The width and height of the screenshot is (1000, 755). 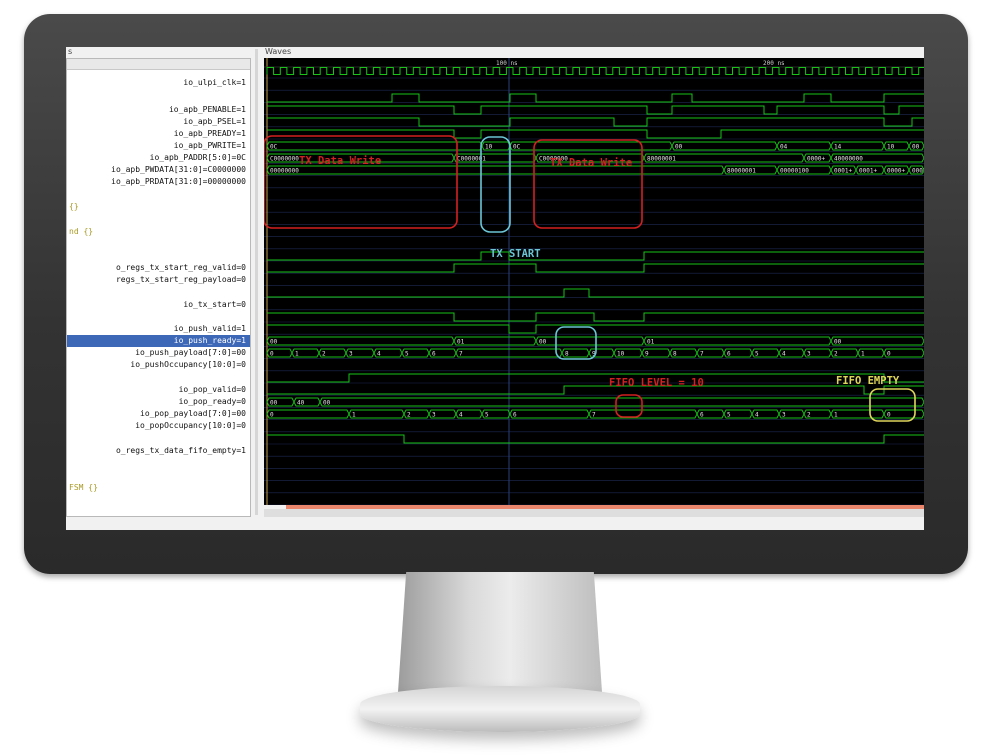 What do you see at coordinates (156, 110) in the screenshot?
I see `signal-row: io_apb_PENABLE=1` at bounding box center [156, 110].